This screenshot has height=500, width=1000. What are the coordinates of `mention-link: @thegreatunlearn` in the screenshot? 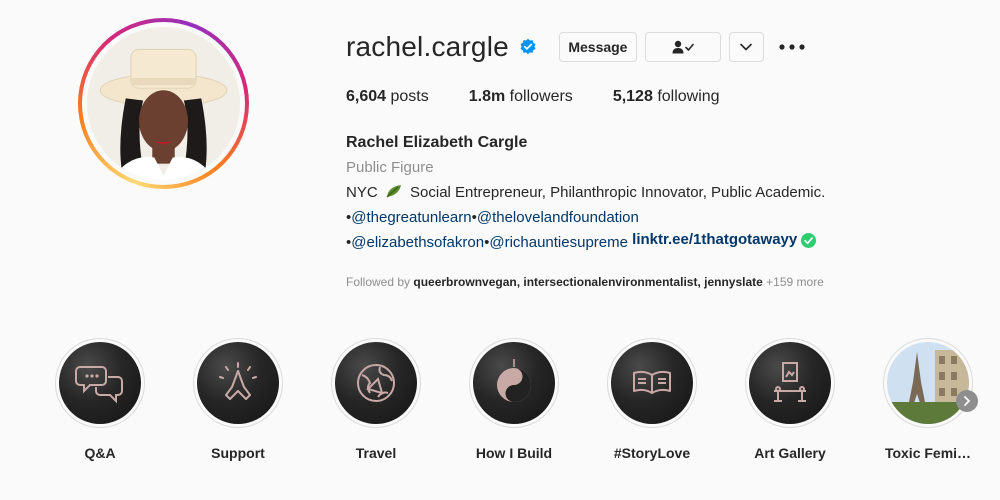 It's located at (411, 217).